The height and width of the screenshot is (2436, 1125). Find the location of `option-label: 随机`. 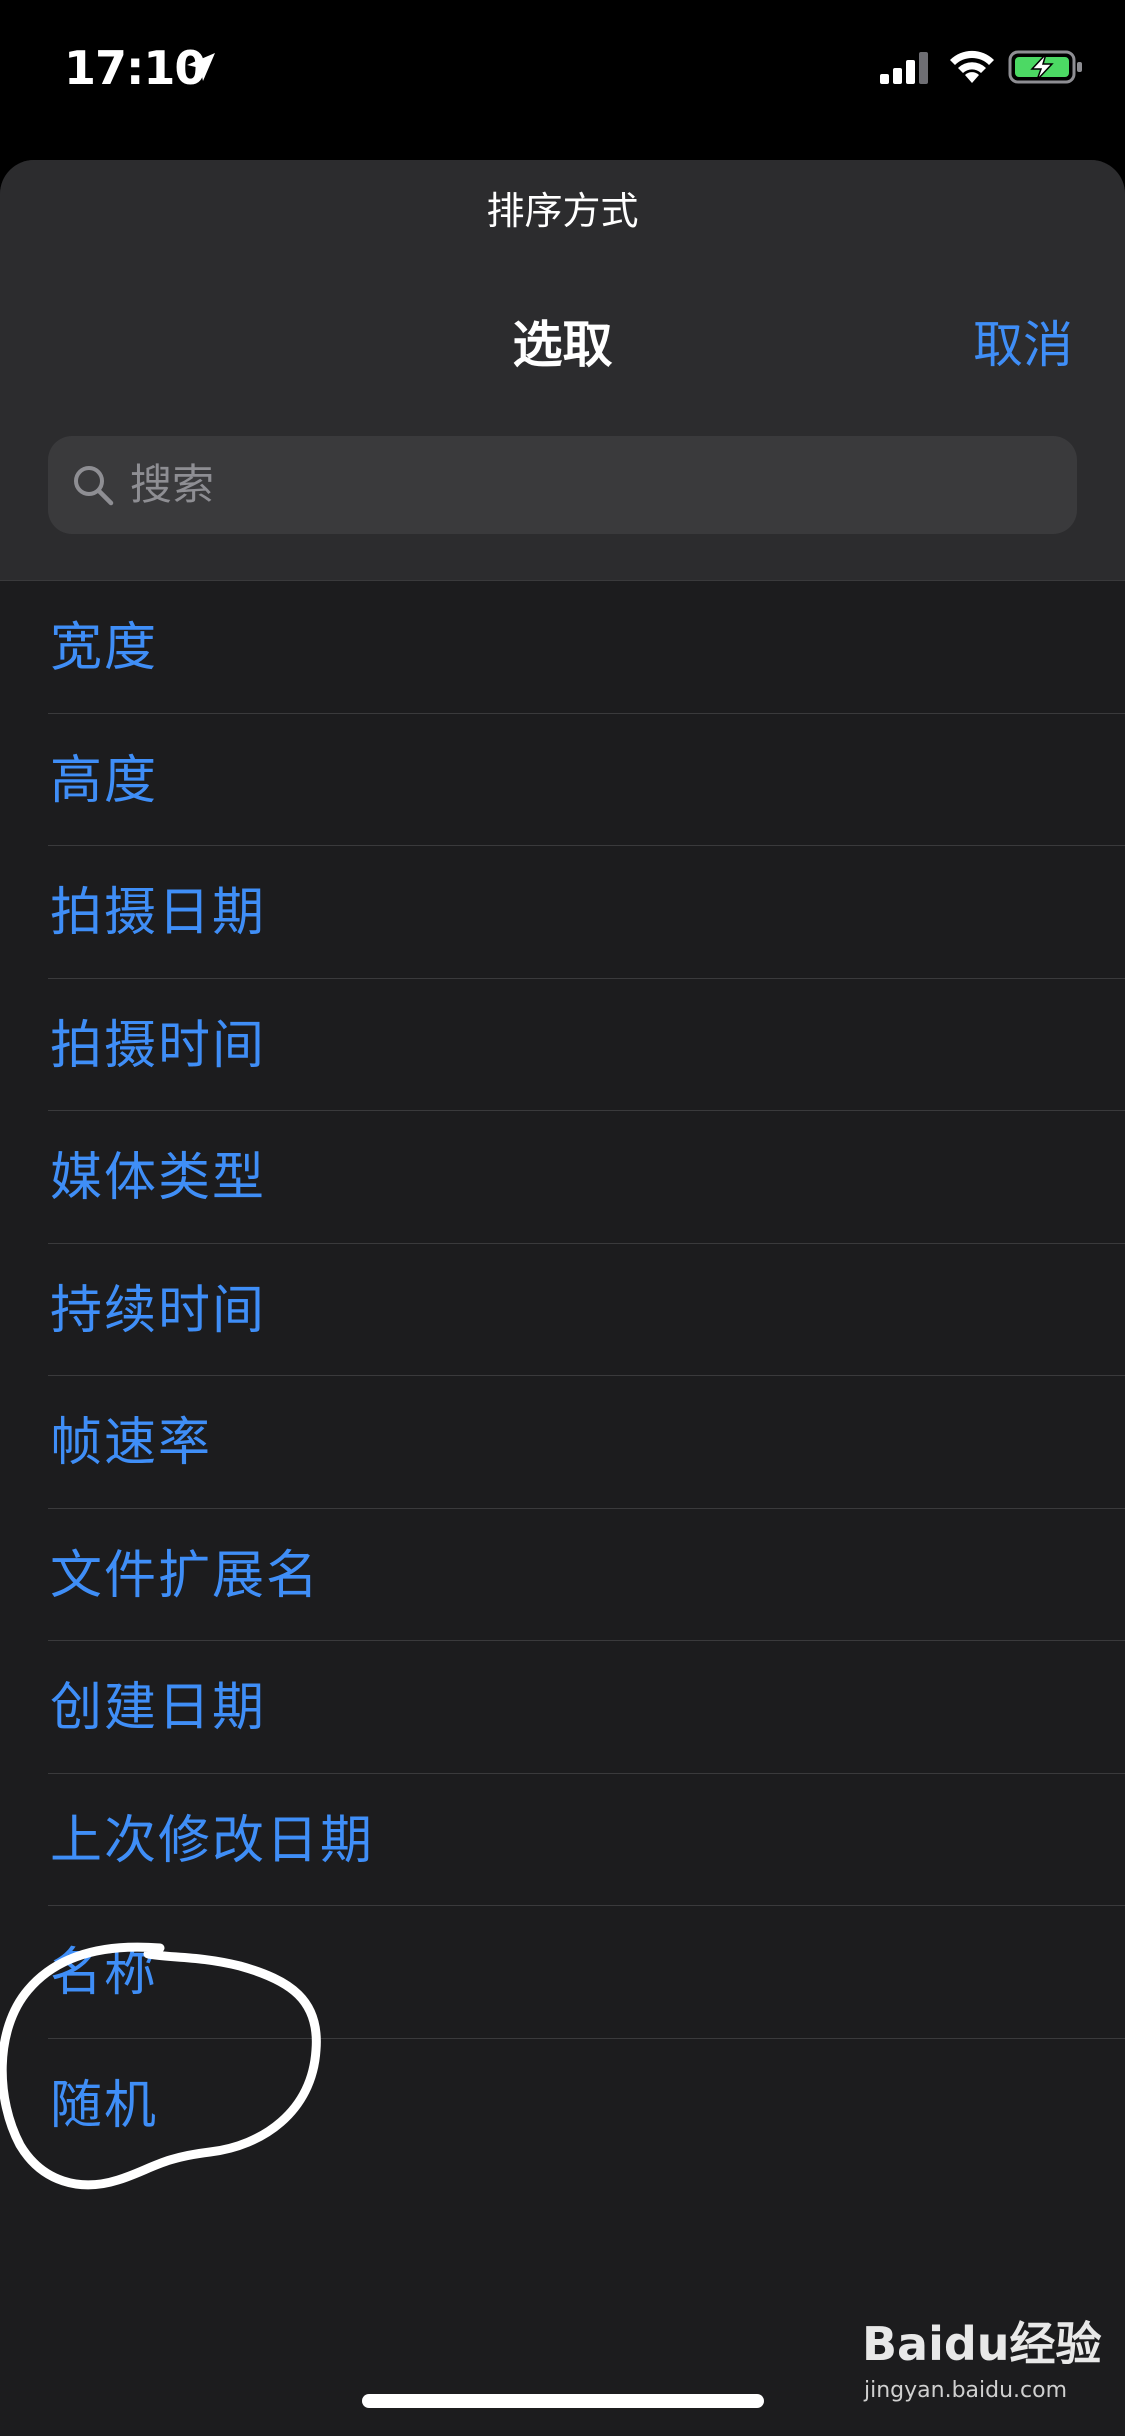

option-label: 随机 is located at coordinates (104, 2105).